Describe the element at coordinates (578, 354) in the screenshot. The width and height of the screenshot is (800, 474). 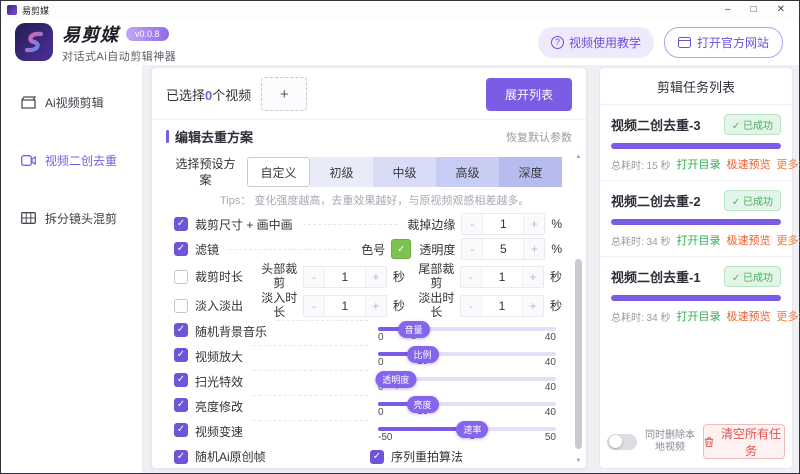
I see `scrollbar-thumb` at that location.